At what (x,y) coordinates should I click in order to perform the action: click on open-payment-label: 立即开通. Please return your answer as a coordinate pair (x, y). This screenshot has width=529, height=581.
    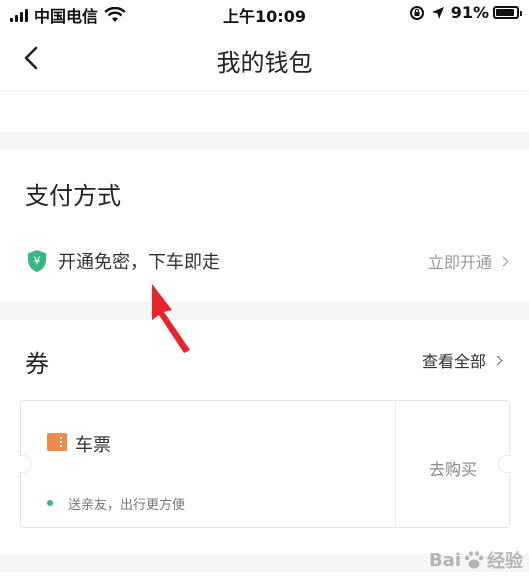
    Looking at the image, I should click on (459, 262).